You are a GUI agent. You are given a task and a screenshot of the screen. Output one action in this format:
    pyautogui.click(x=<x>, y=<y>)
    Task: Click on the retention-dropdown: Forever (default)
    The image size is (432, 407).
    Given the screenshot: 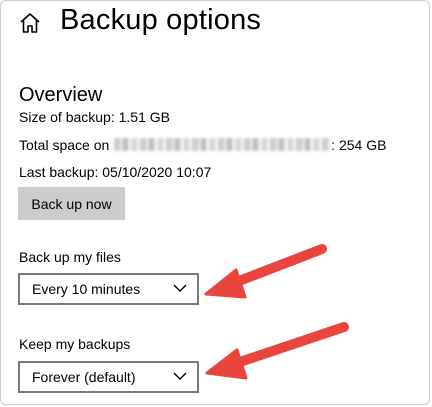 What is the action you would take?
    pyautogui.click(x=108, y=377)
    